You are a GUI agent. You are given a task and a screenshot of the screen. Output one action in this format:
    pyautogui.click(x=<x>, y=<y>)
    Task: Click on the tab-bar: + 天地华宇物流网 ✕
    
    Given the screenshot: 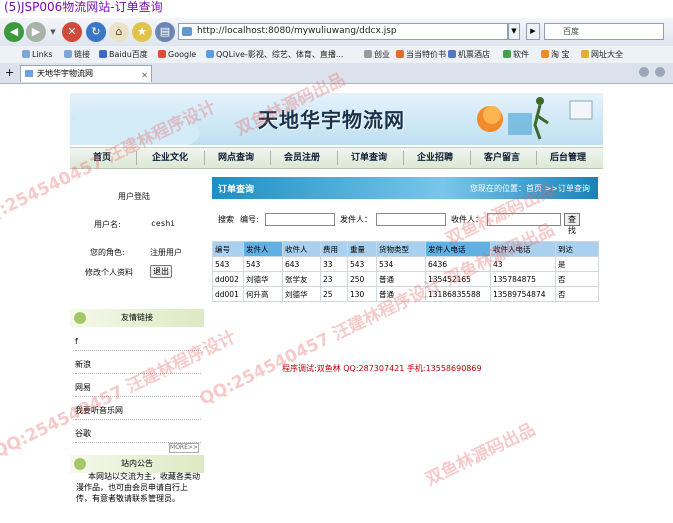 What is the action you would take?
    pyautogui.click(x=336, y=73)
    